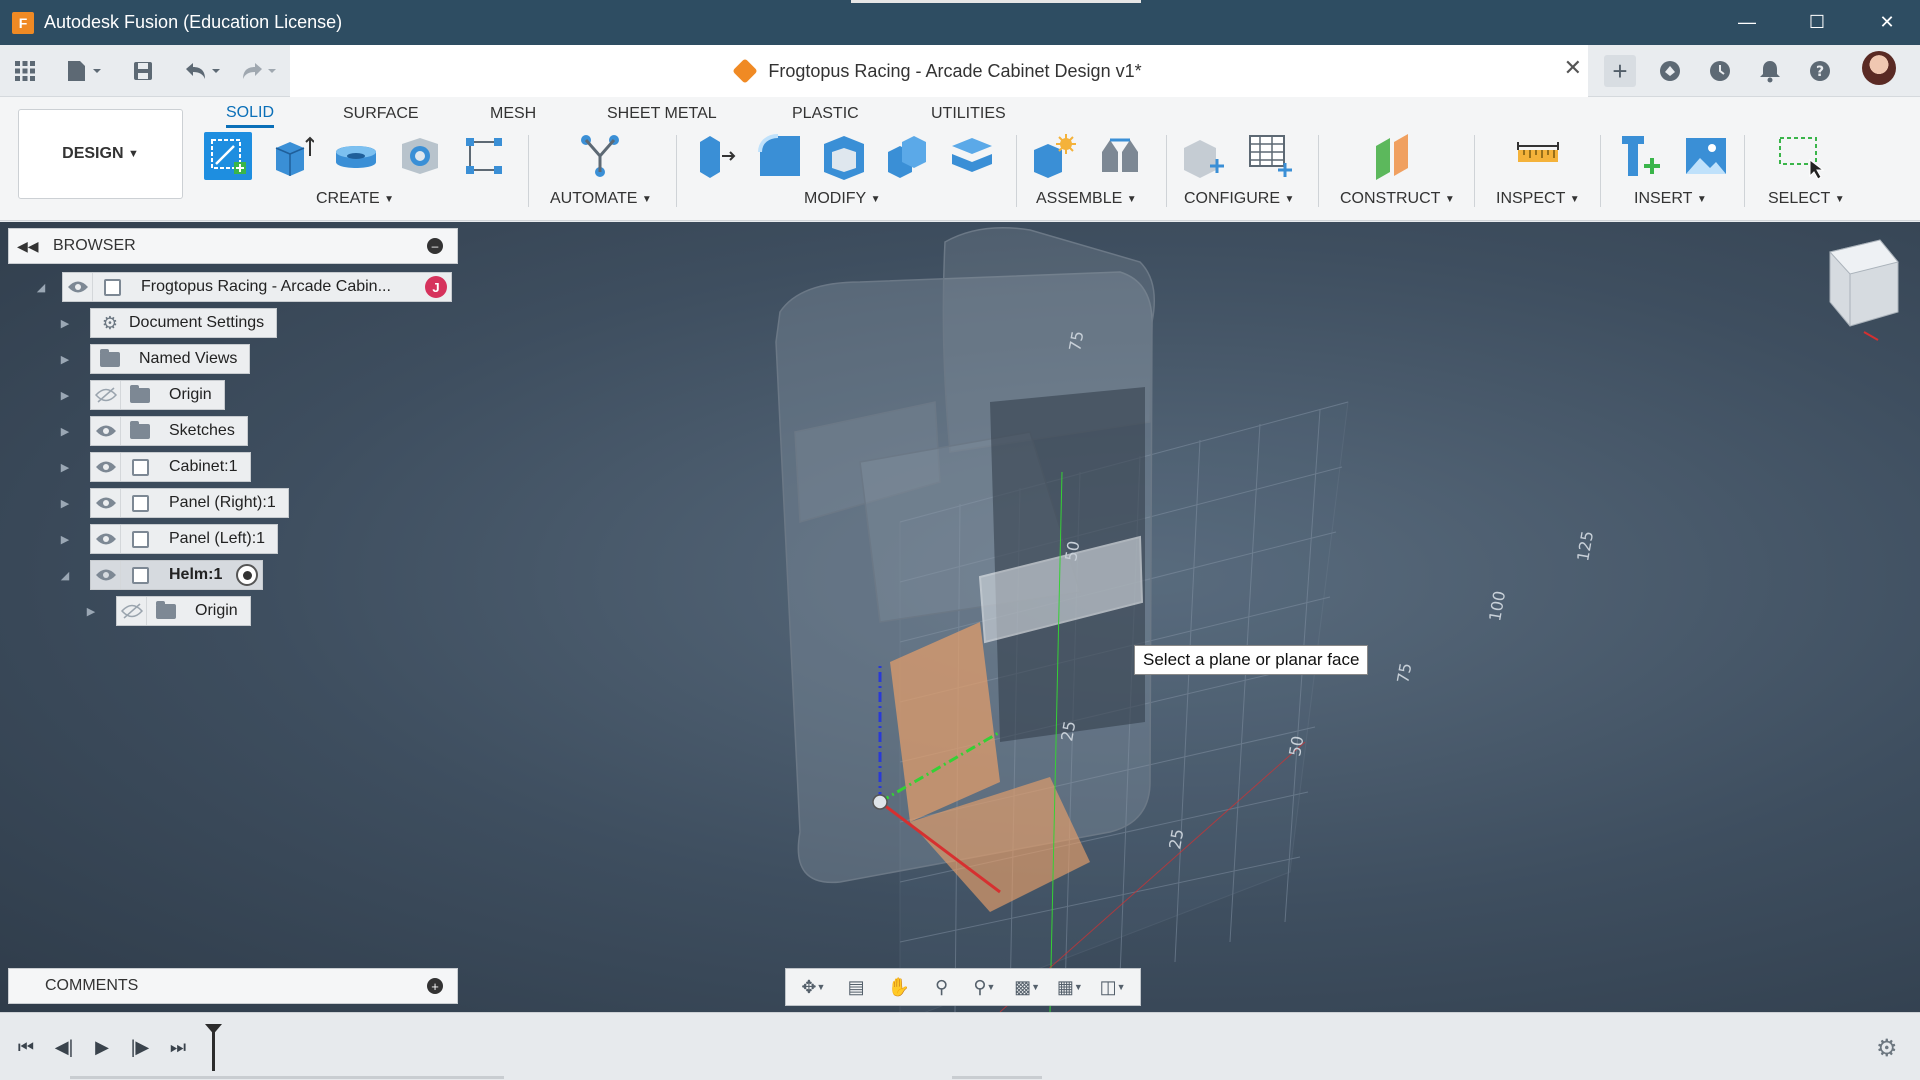 This screenshot has height=1080, width=1920. I want to click on automate-tool, so click(600, 156).